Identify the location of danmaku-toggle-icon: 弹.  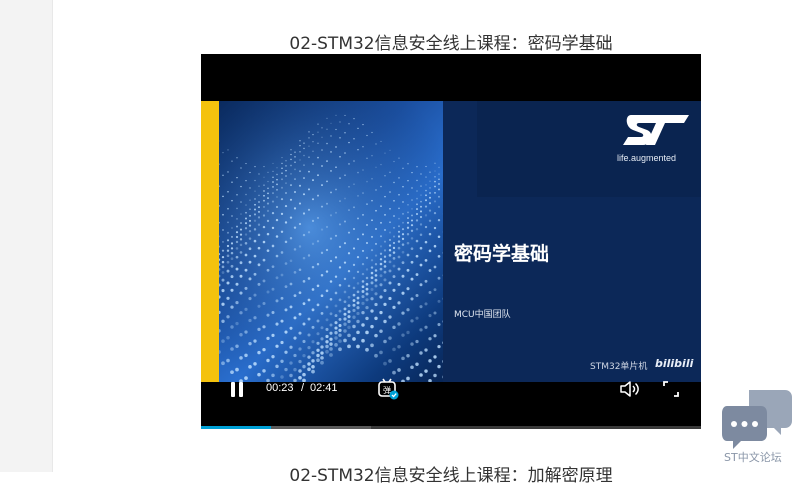
(388, 389).